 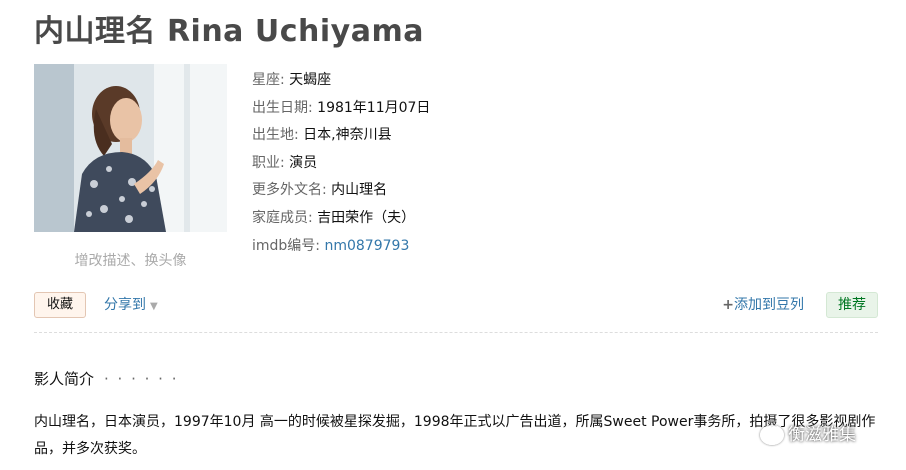 What do you see at coordinates (347, 135) in the screenshot?
I see `info-value: 日本,神奈川县` at bounding box center [347, 135].